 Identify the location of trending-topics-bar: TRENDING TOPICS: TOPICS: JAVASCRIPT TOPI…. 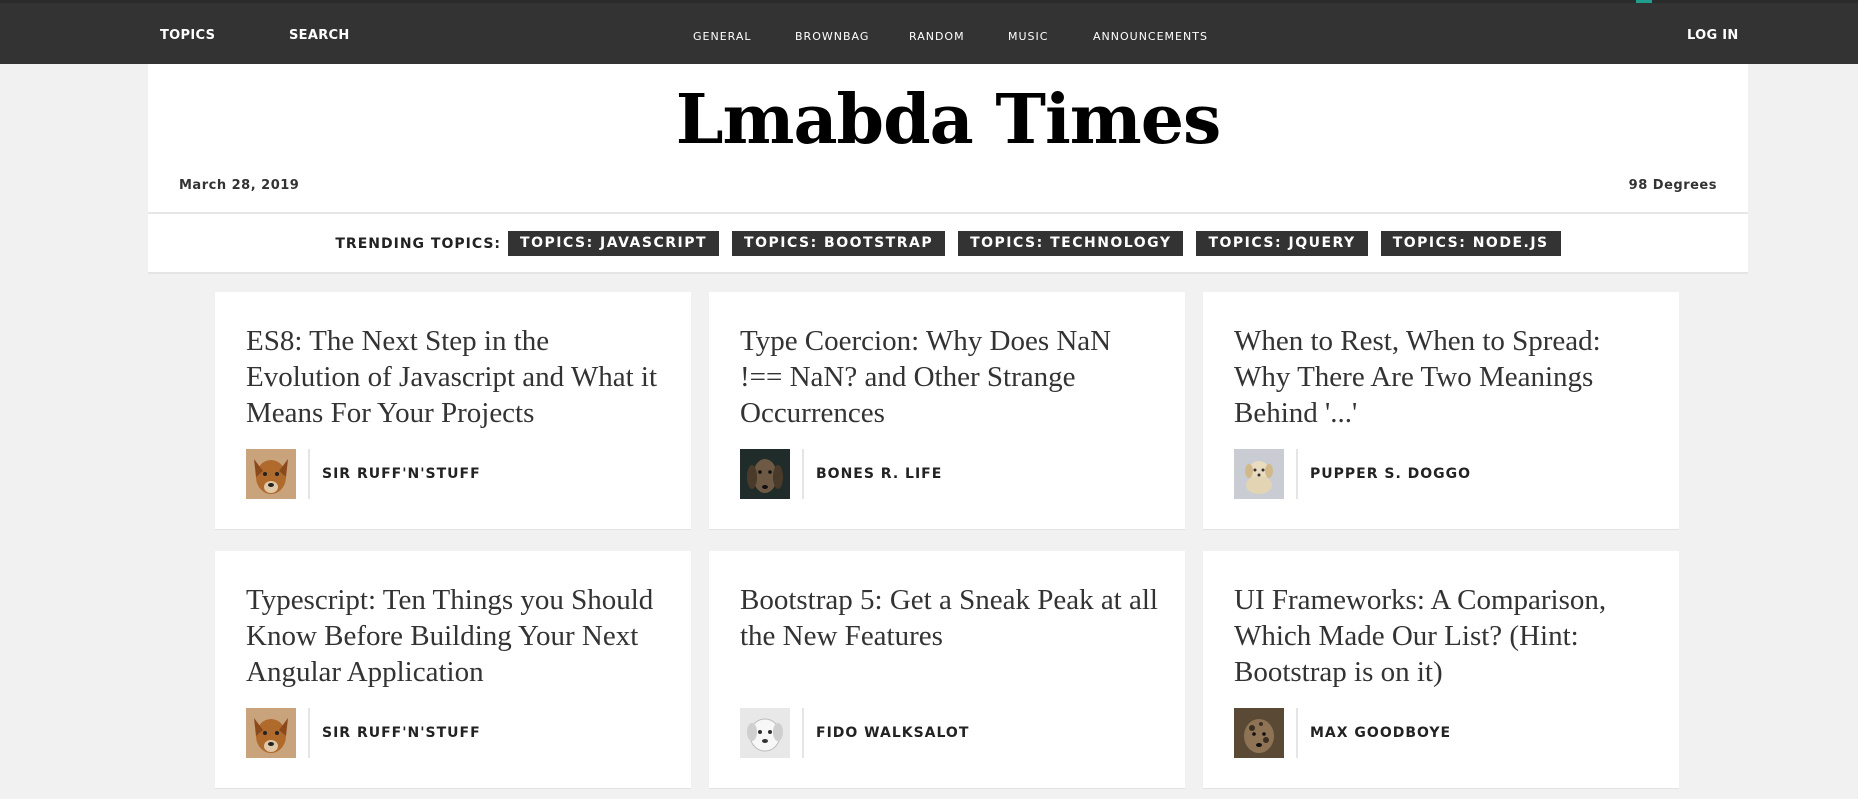
(948, 244).